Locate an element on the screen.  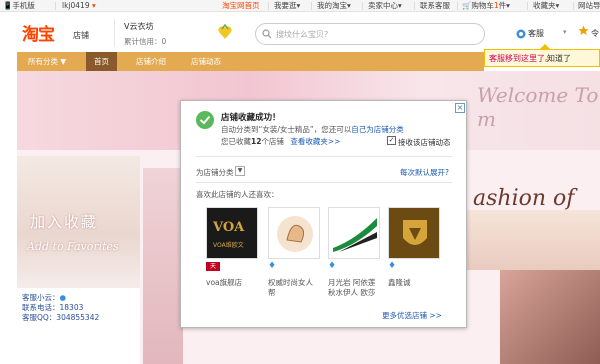
favorites-label: 收藏夹 is located at coordinates (544, 5).